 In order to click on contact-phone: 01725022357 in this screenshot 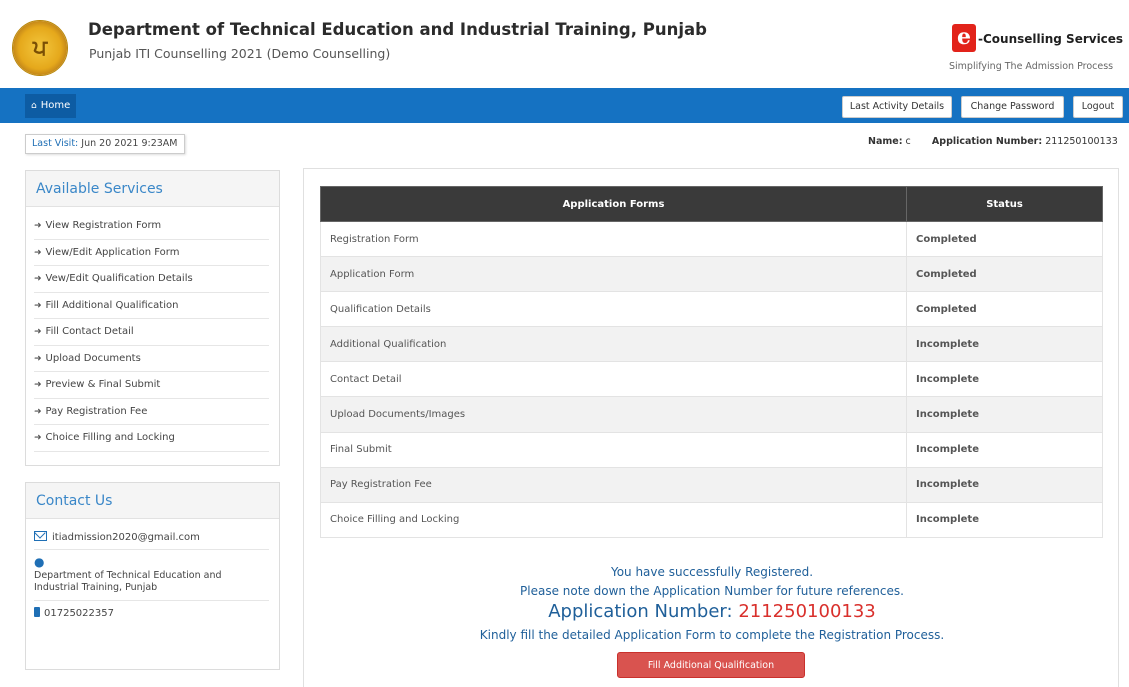, I will do `click(79, 613)`.